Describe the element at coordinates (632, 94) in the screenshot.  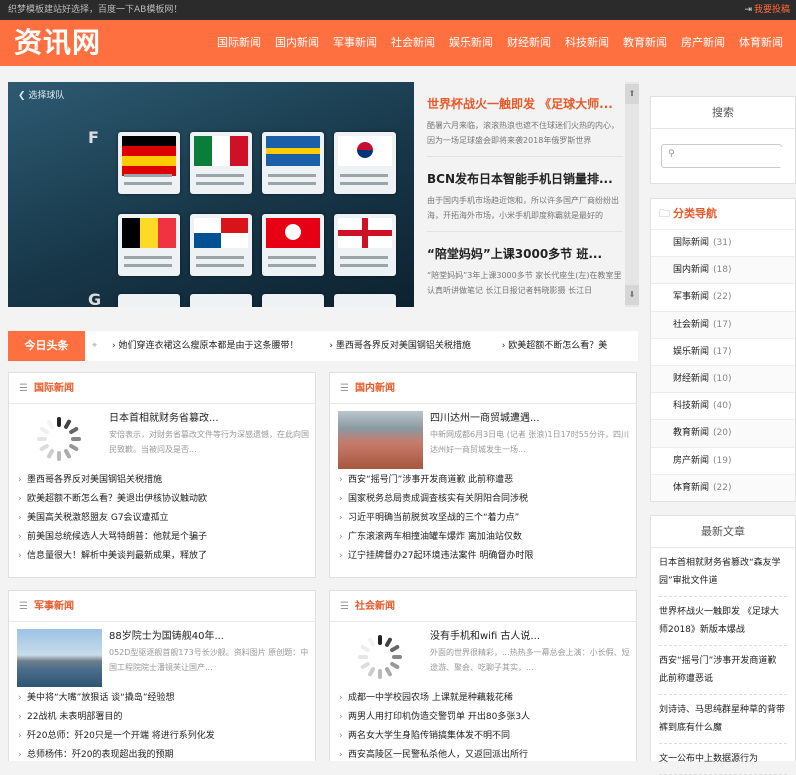
I see `scroll-up-button: ⬆` at that location.